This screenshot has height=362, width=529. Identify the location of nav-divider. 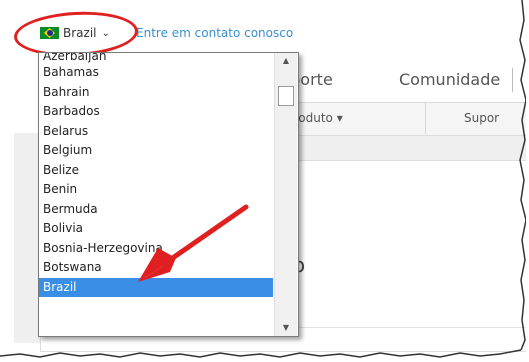
(512, 80).